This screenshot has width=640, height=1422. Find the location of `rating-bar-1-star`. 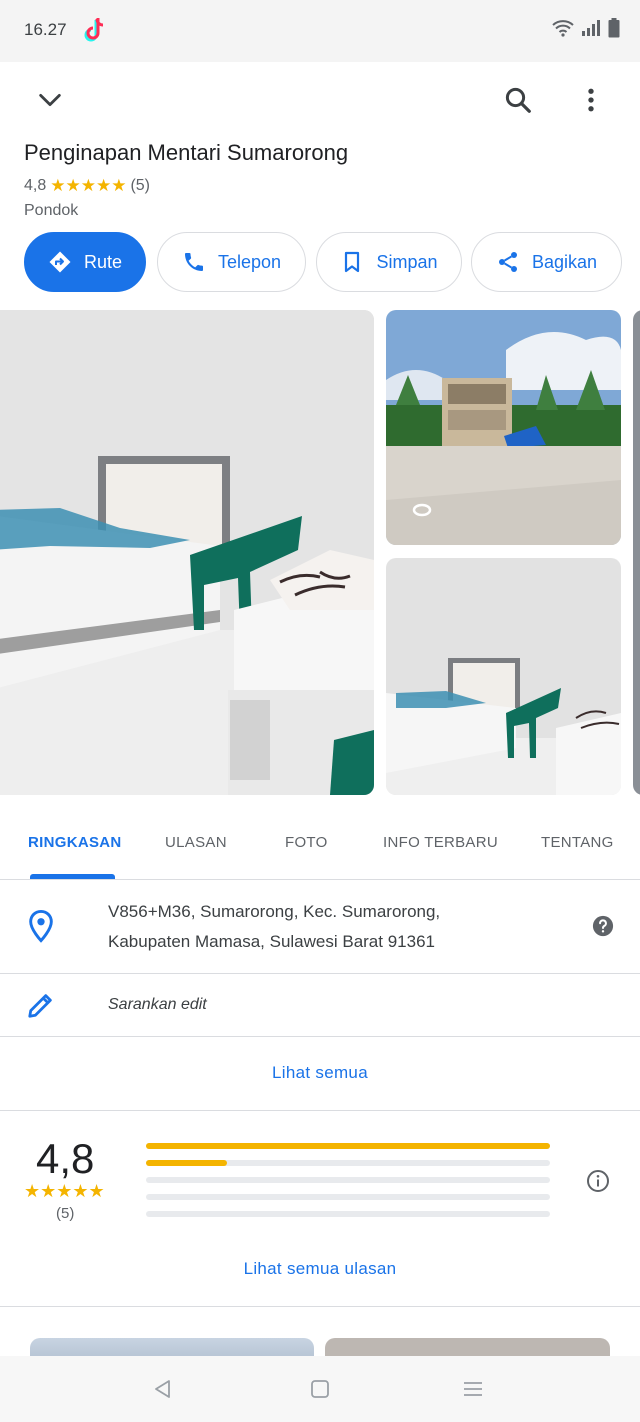

rating-bar-1-star is located at coordinates (348, 1214).